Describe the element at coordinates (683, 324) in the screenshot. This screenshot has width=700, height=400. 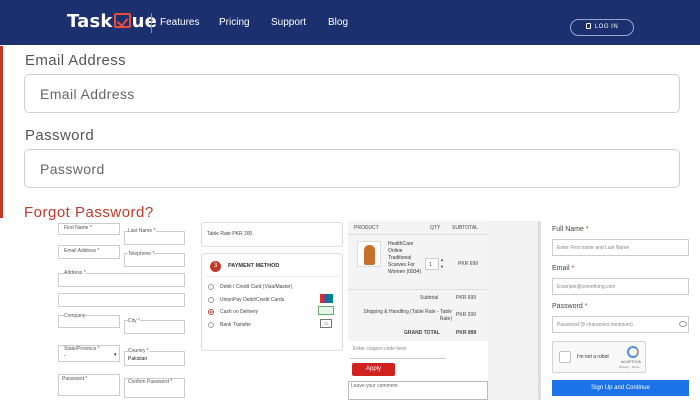
I see `eye-icon` at that location.